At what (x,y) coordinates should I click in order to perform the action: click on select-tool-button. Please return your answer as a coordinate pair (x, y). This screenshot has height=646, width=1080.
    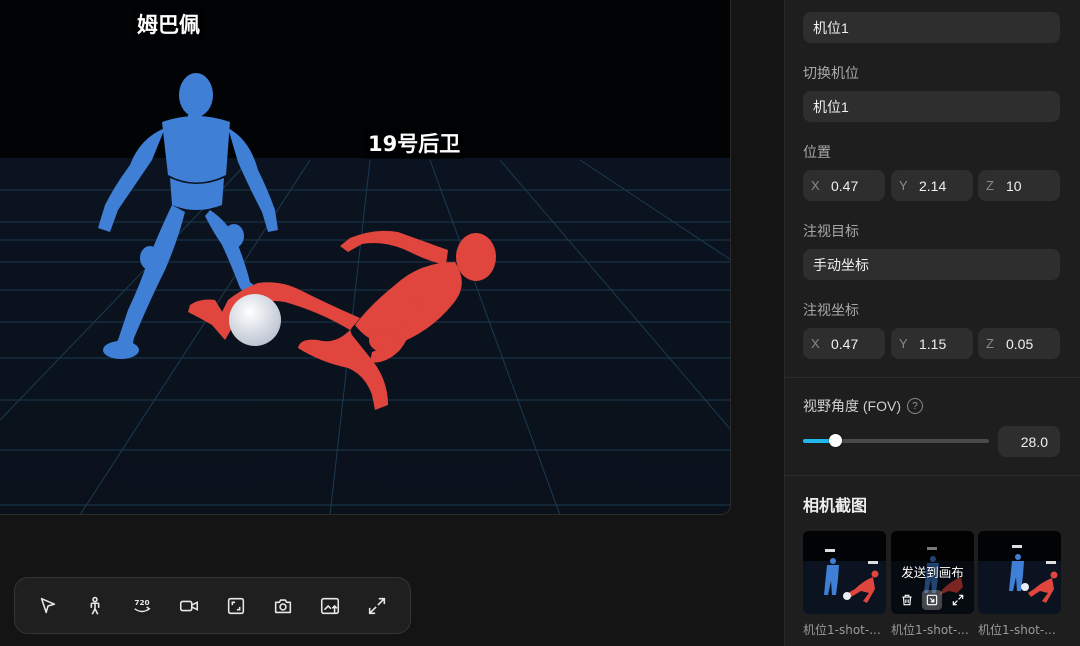
    Looking at the image, I should click on (48, 606).